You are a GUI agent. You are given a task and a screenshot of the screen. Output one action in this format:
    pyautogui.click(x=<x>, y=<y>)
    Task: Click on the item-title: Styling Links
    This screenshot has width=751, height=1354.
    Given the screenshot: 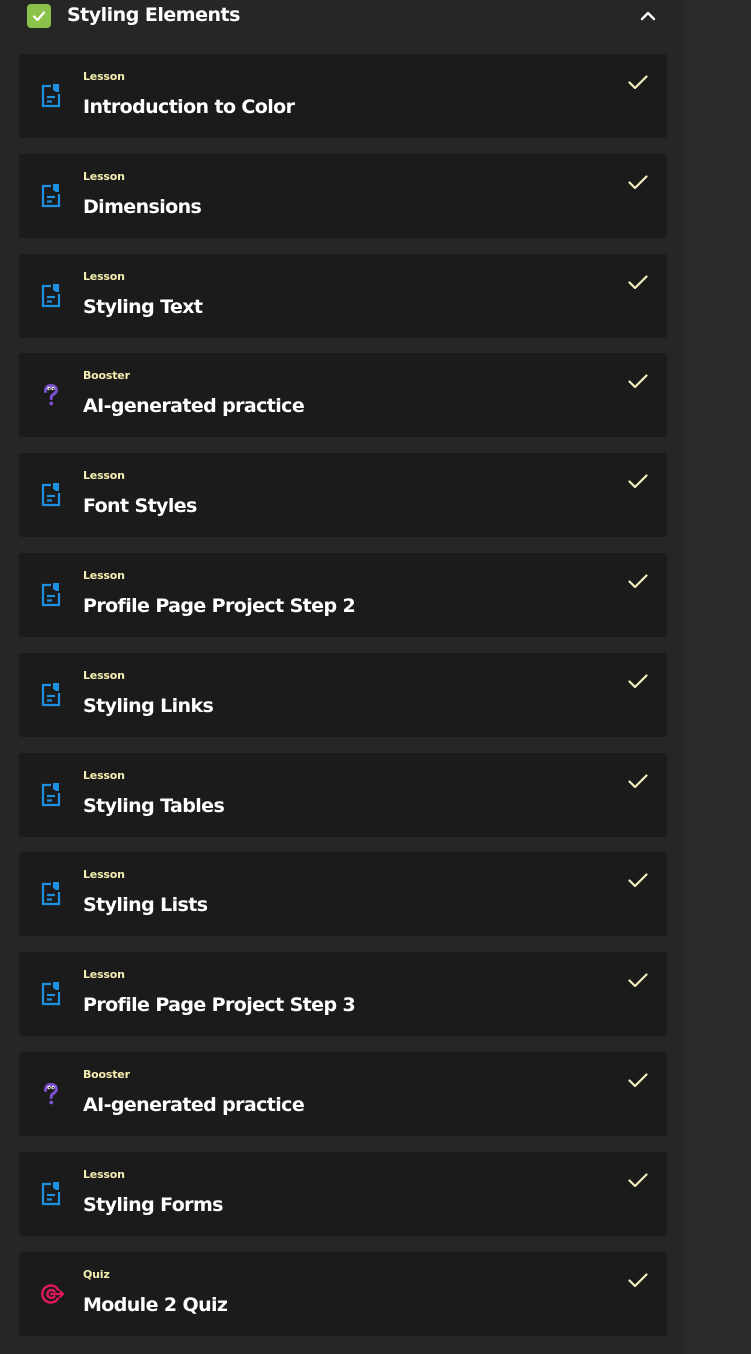 What is the action you would take?
    pyautogui.click(x=148, y=705)
    